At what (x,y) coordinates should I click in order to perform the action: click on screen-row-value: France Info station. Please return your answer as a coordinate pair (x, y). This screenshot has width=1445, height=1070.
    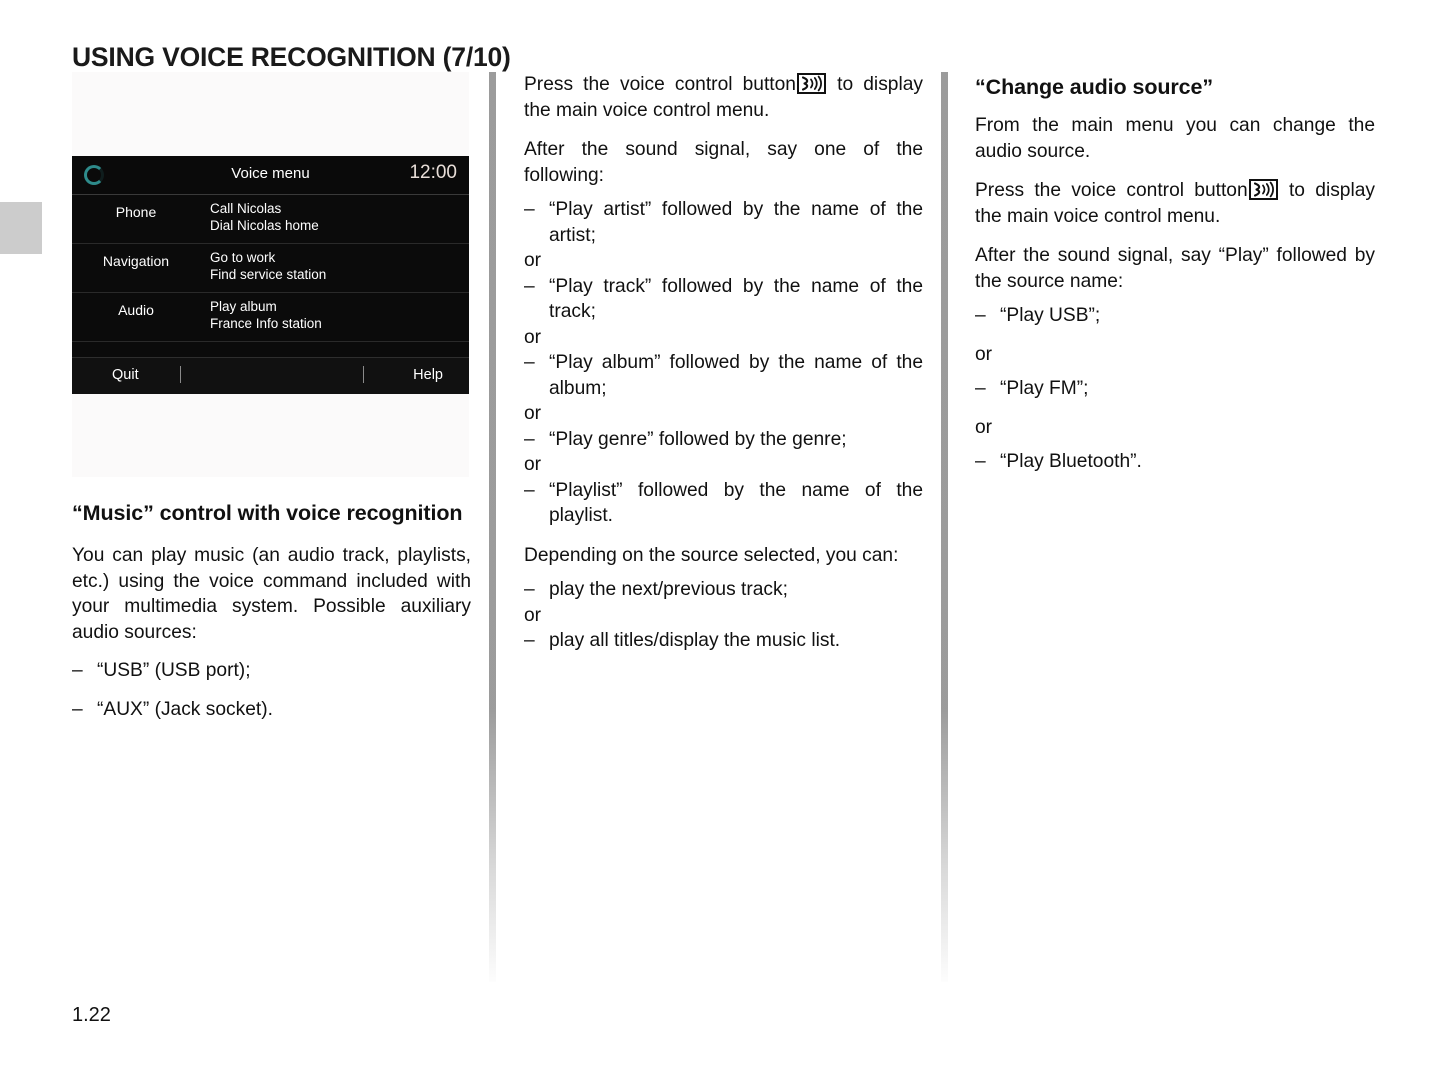
    Looking at the image, I should click on (266, 323).